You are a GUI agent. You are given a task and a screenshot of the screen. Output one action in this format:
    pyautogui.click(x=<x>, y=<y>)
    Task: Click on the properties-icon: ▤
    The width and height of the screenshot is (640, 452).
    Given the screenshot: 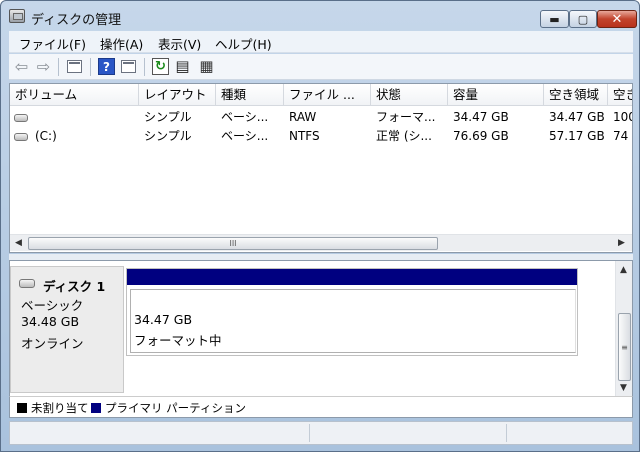 What is the action you would take?
    pyautogui.click(x=182, y=66)
    